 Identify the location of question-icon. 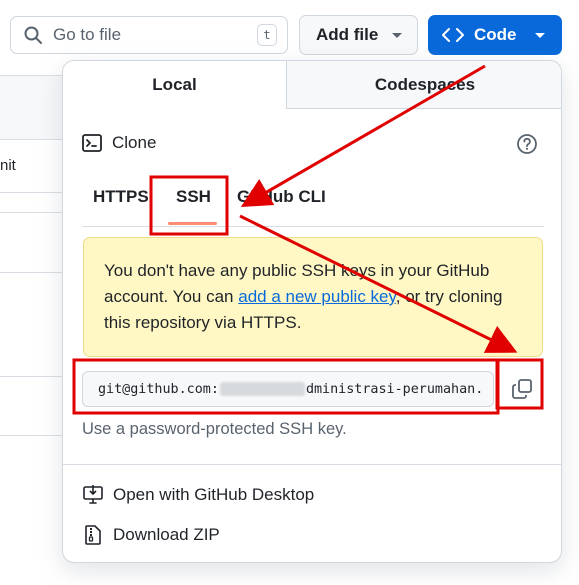
(527, 144).